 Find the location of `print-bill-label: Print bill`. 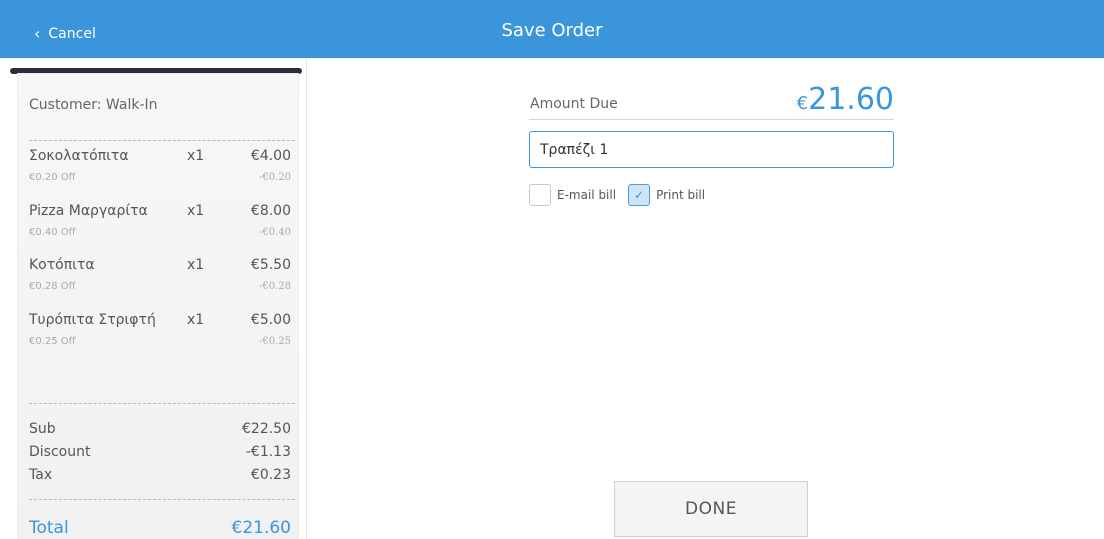

print-bill-label: Print bill is located at coordinates (680, 195).